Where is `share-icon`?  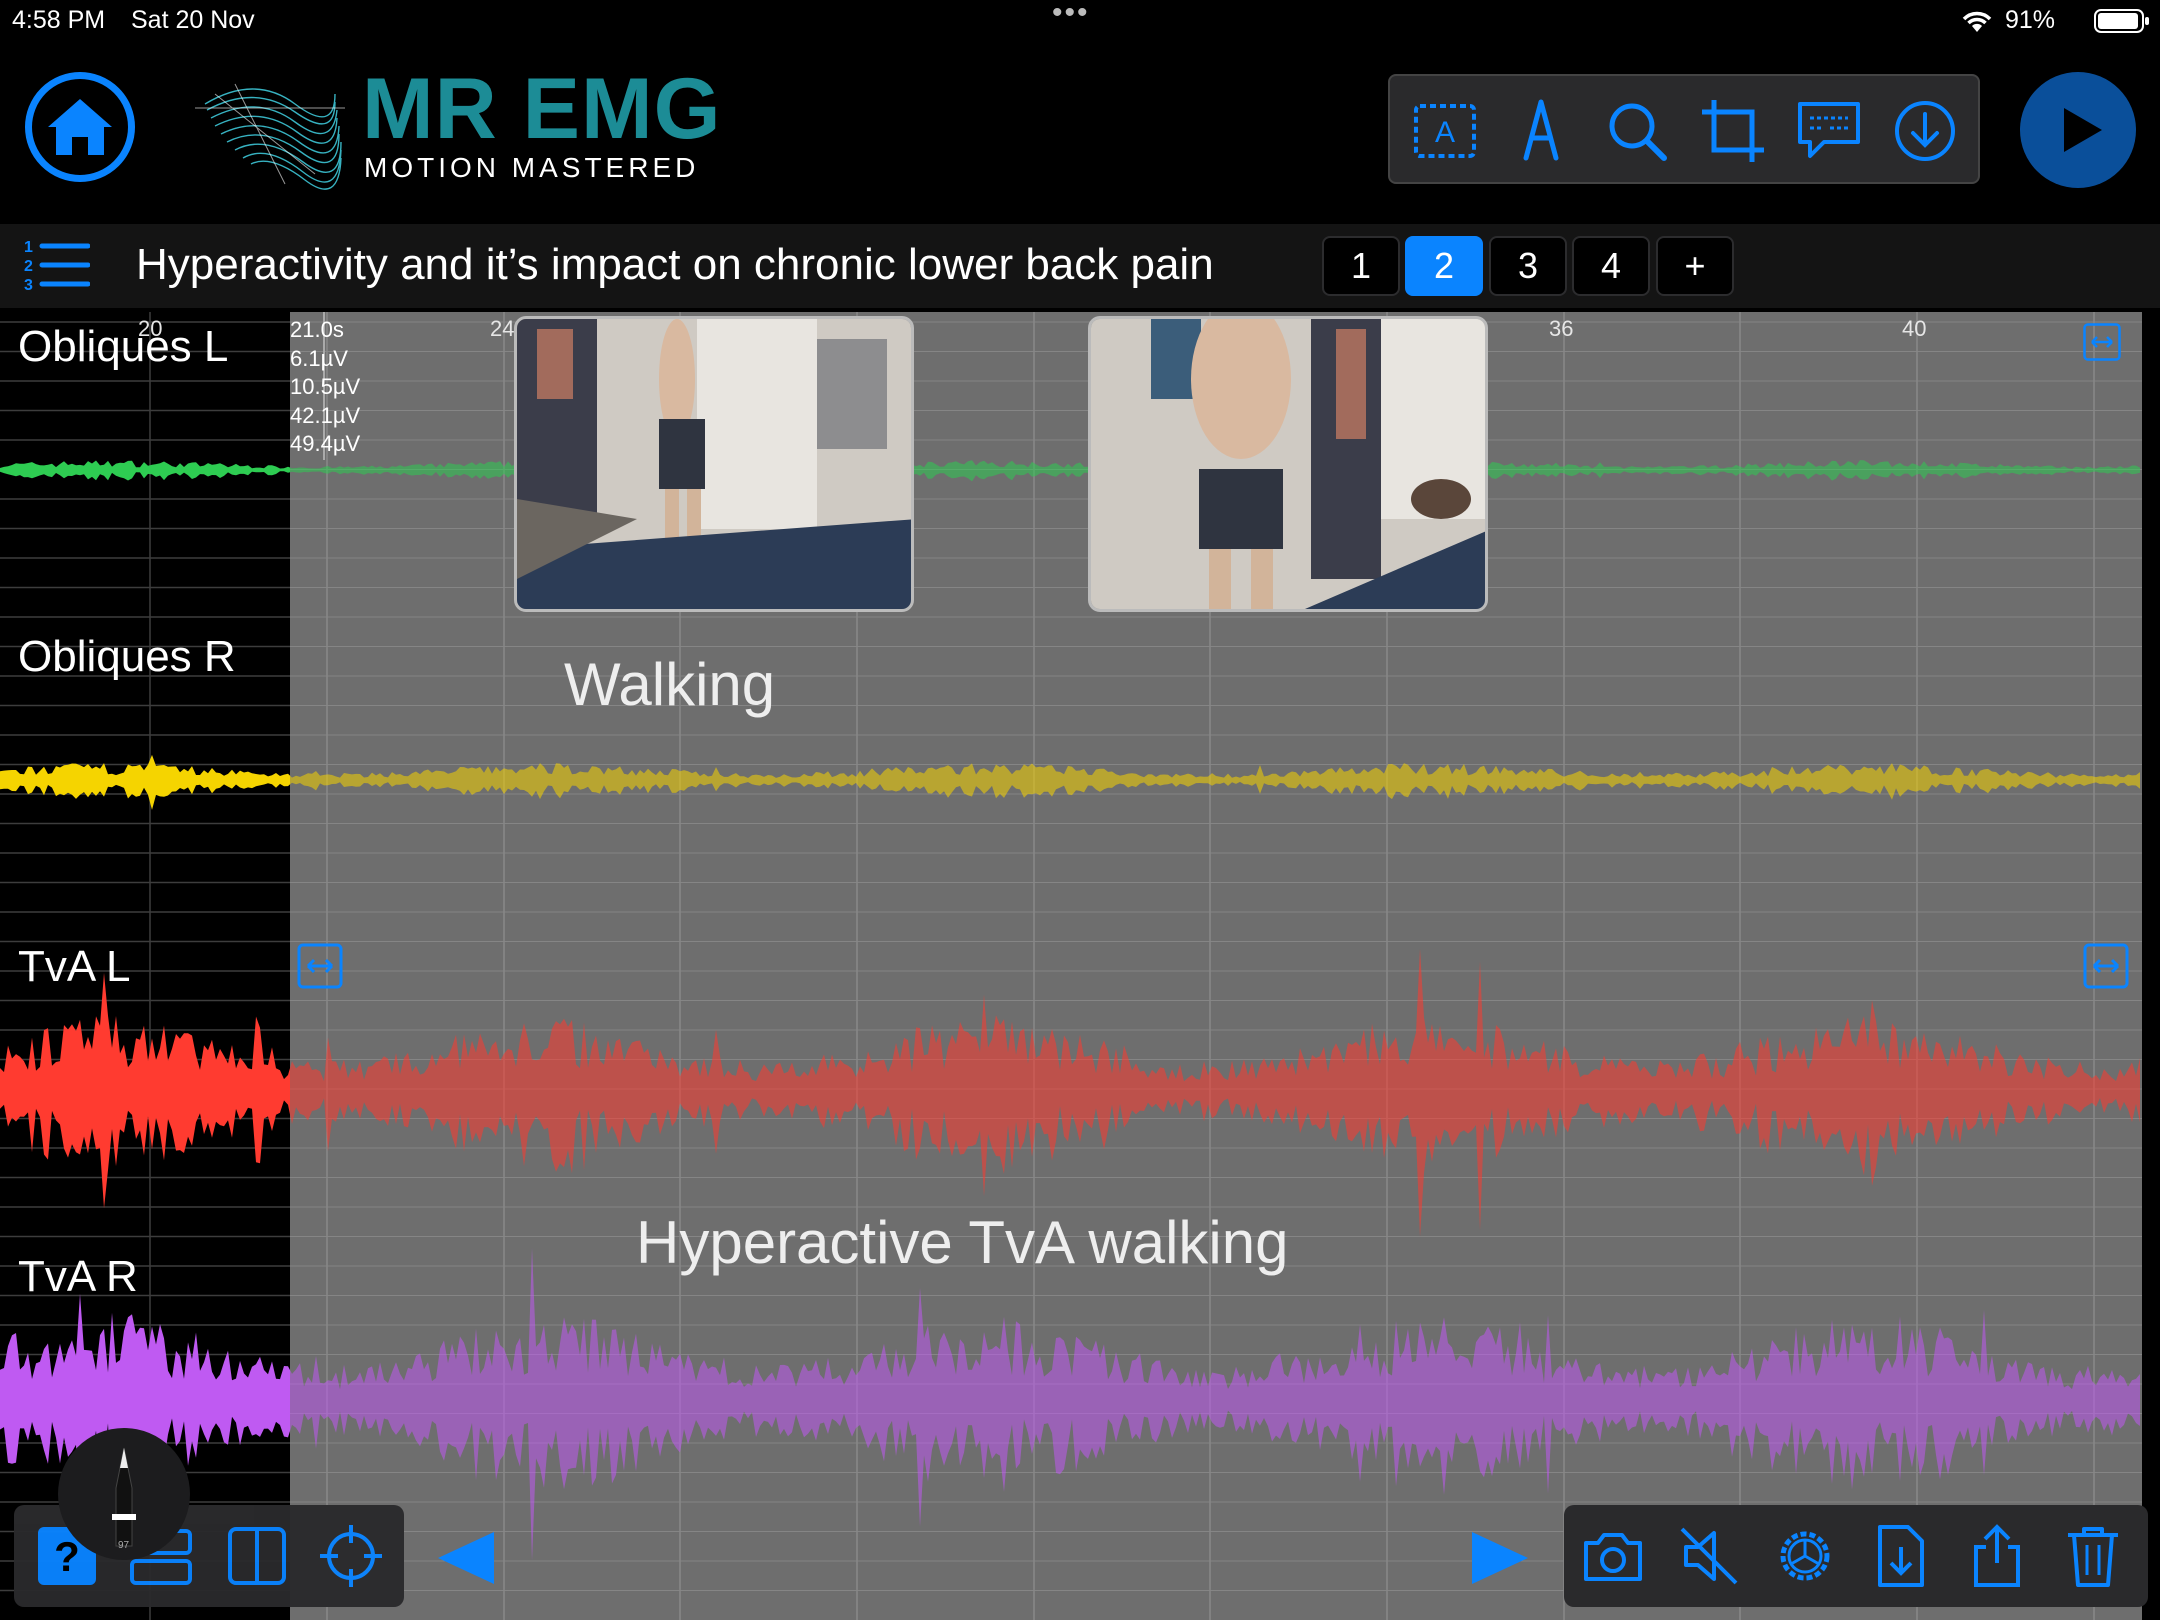 share-icon is located at coordinates (1997, 1556).